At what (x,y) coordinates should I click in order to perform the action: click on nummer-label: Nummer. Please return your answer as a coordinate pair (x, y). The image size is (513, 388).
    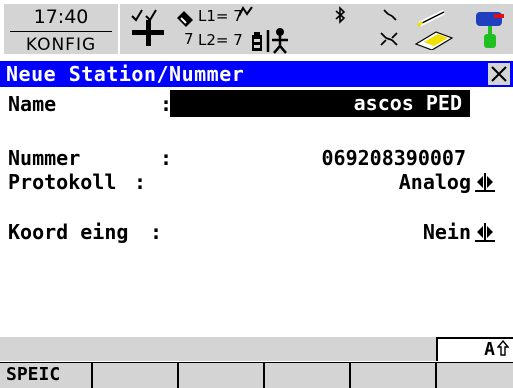
    Looking at the image, I should click on (44, 158).